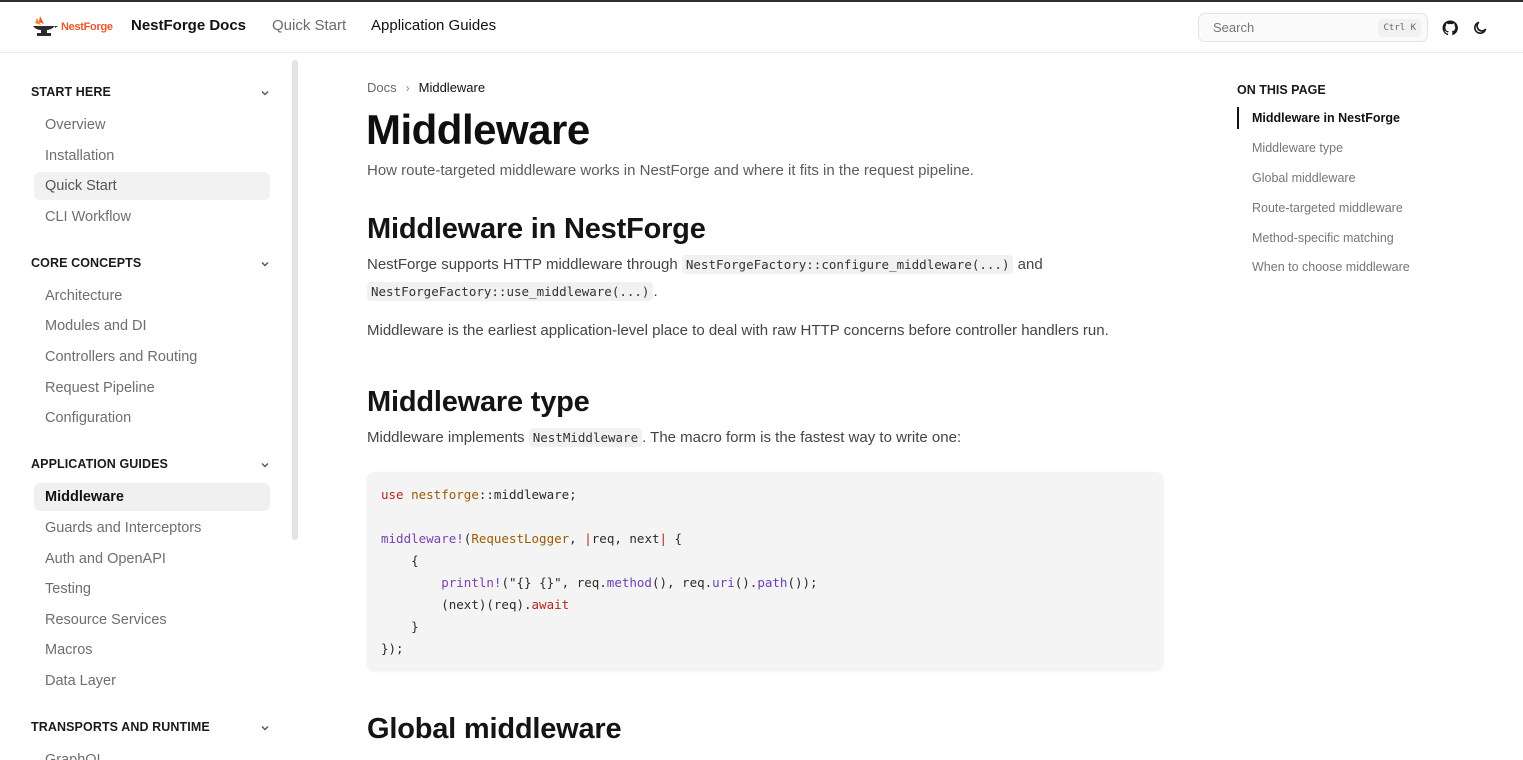  Describe the element at coordinates (1480, 28) in the screenshot. I see `moon-icon` at that location.